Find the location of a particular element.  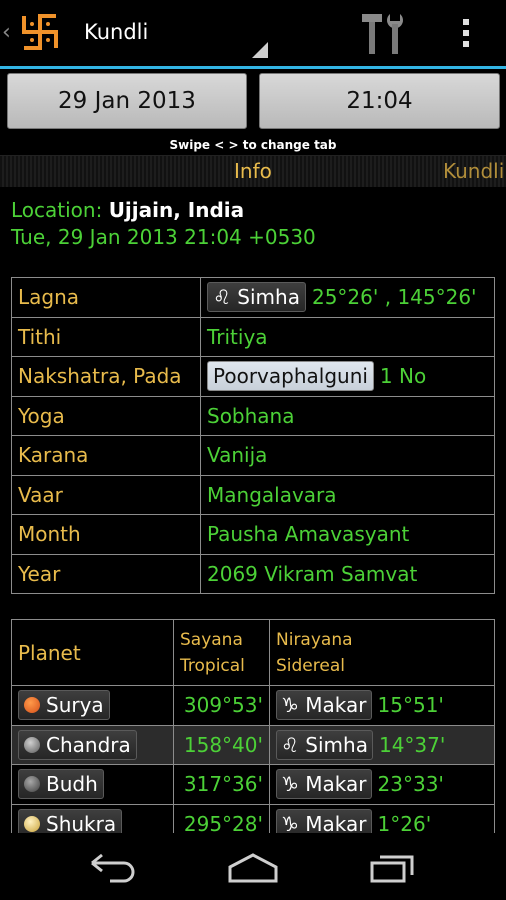

system-nav-bar is located at coordinates (253, 866).